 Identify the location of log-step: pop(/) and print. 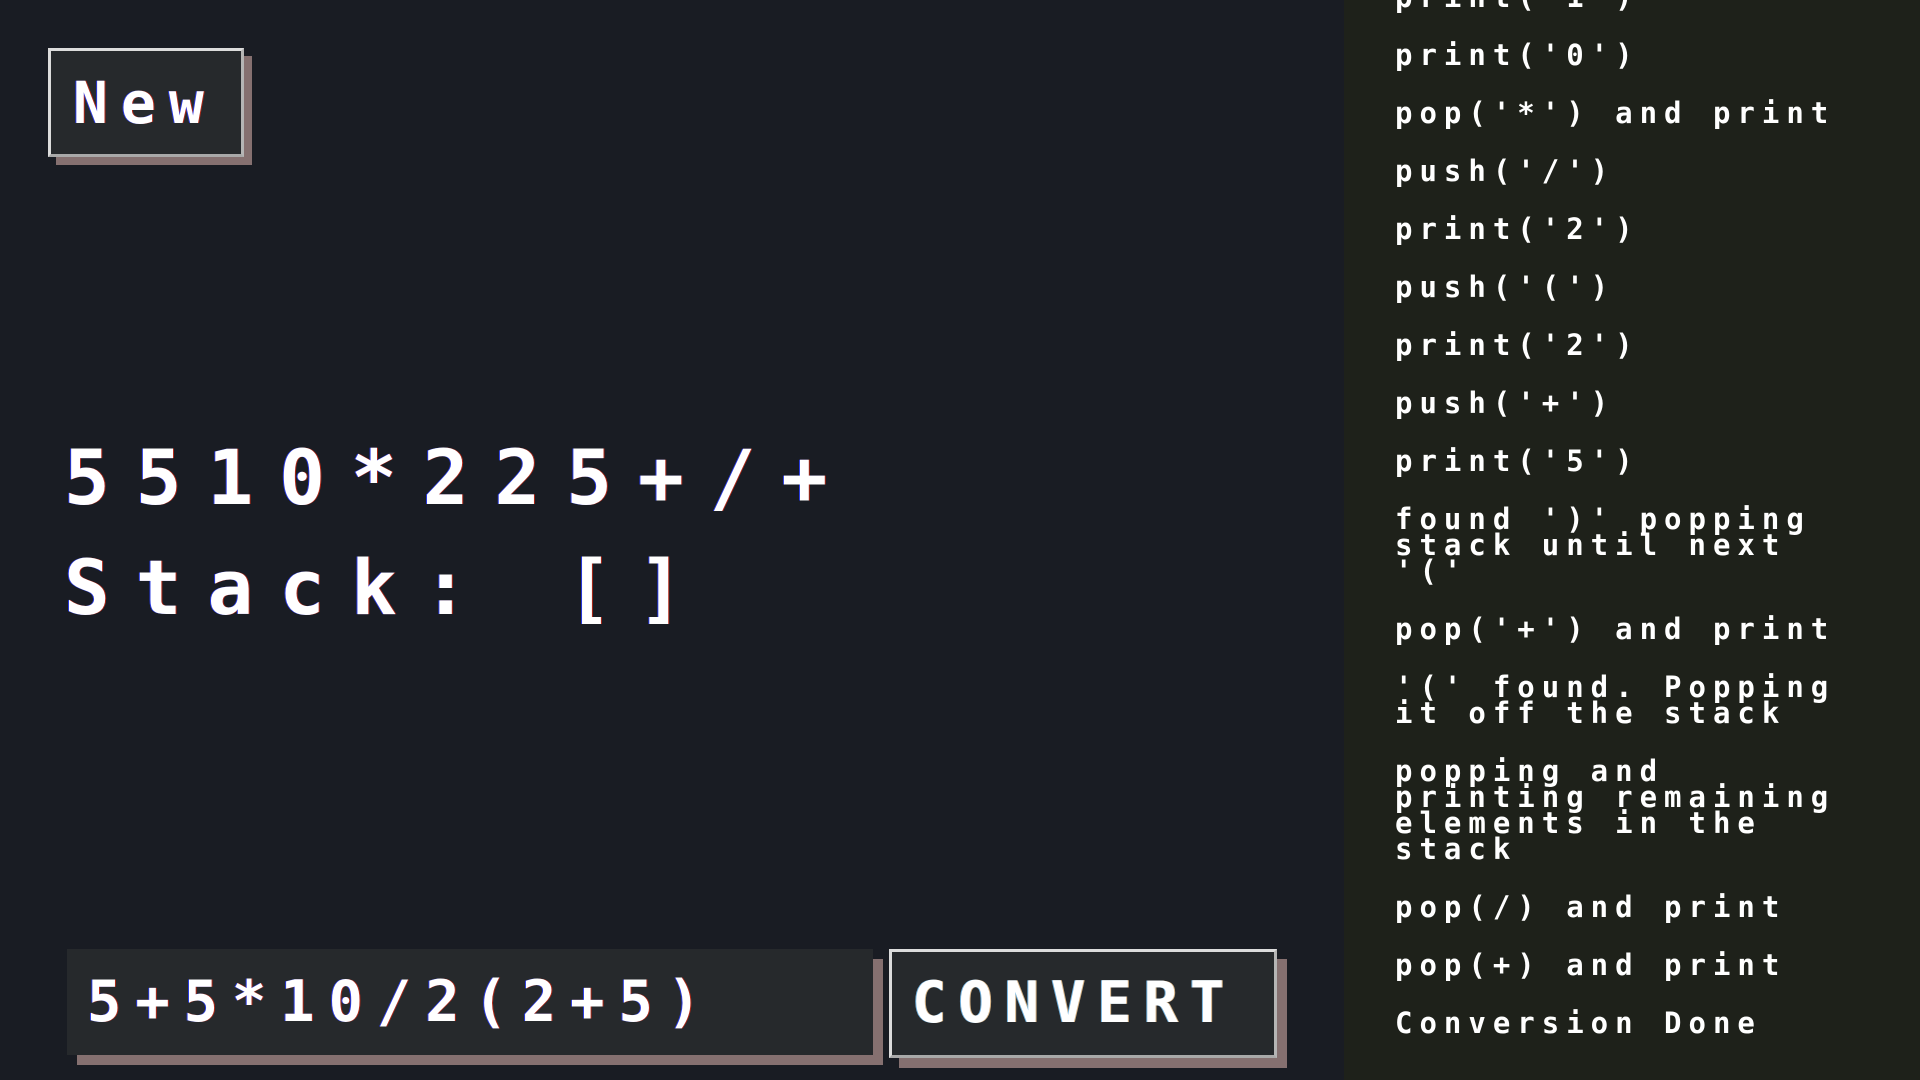
(1591, 907).